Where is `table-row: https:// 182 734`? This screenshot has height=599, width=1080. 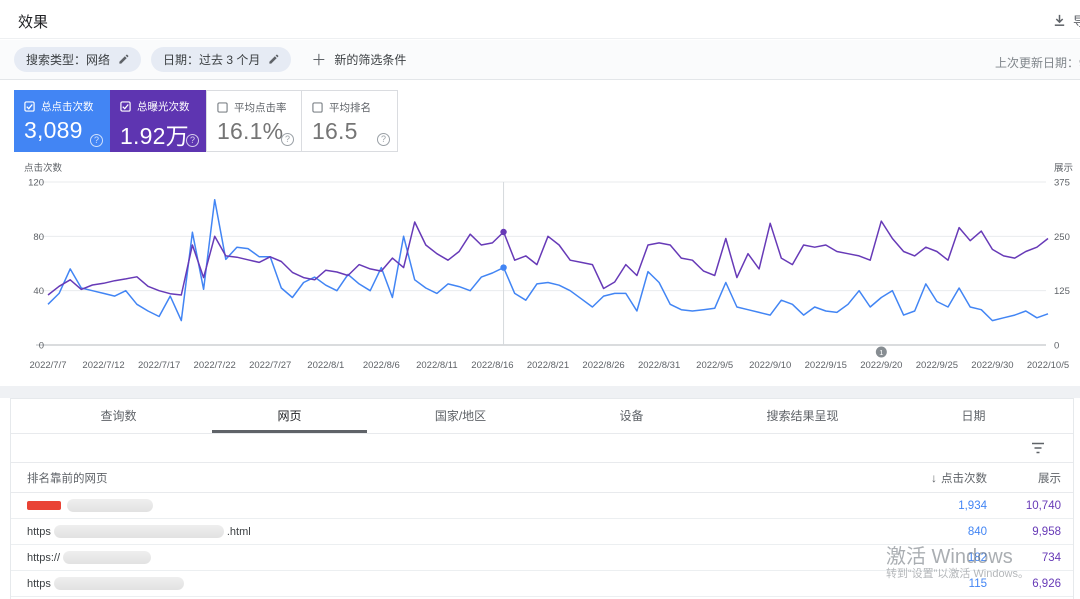 table-row: https:// 182 734 is located at coordinates (542, 558).